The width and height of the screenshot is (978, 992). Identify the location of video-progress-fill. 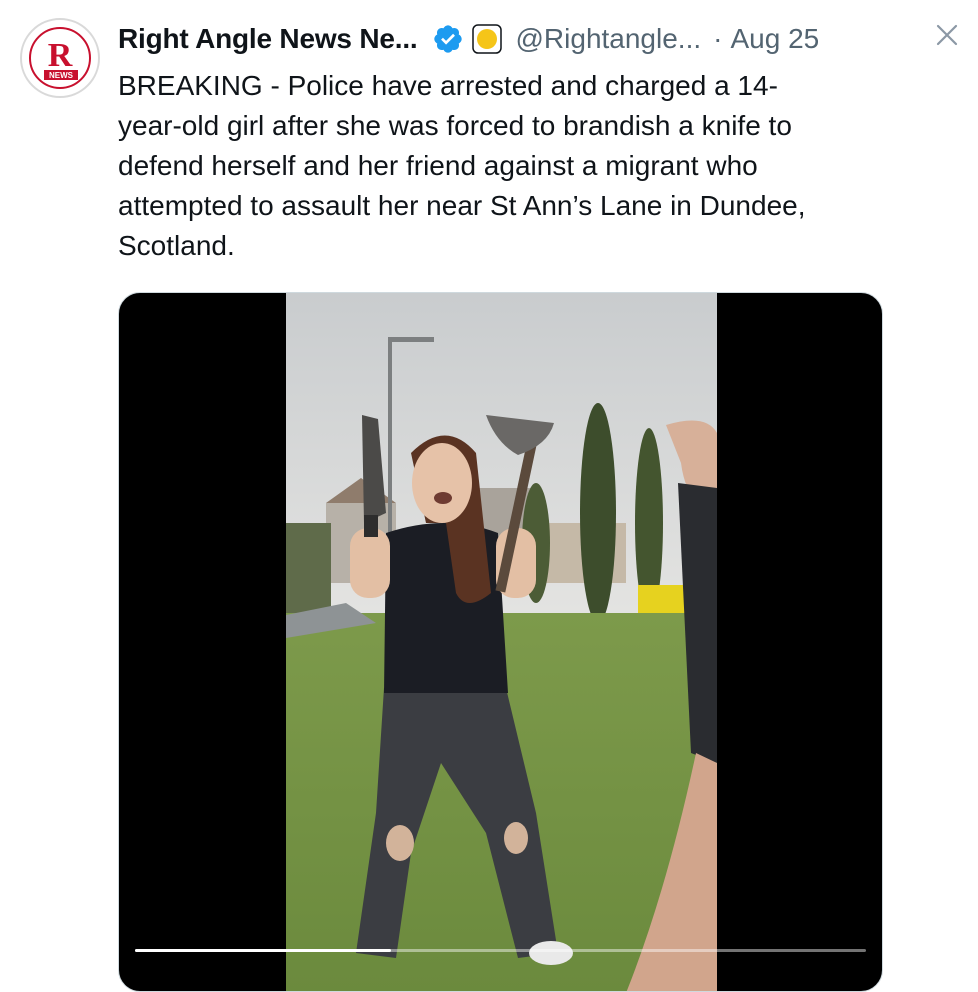
(263, 950).